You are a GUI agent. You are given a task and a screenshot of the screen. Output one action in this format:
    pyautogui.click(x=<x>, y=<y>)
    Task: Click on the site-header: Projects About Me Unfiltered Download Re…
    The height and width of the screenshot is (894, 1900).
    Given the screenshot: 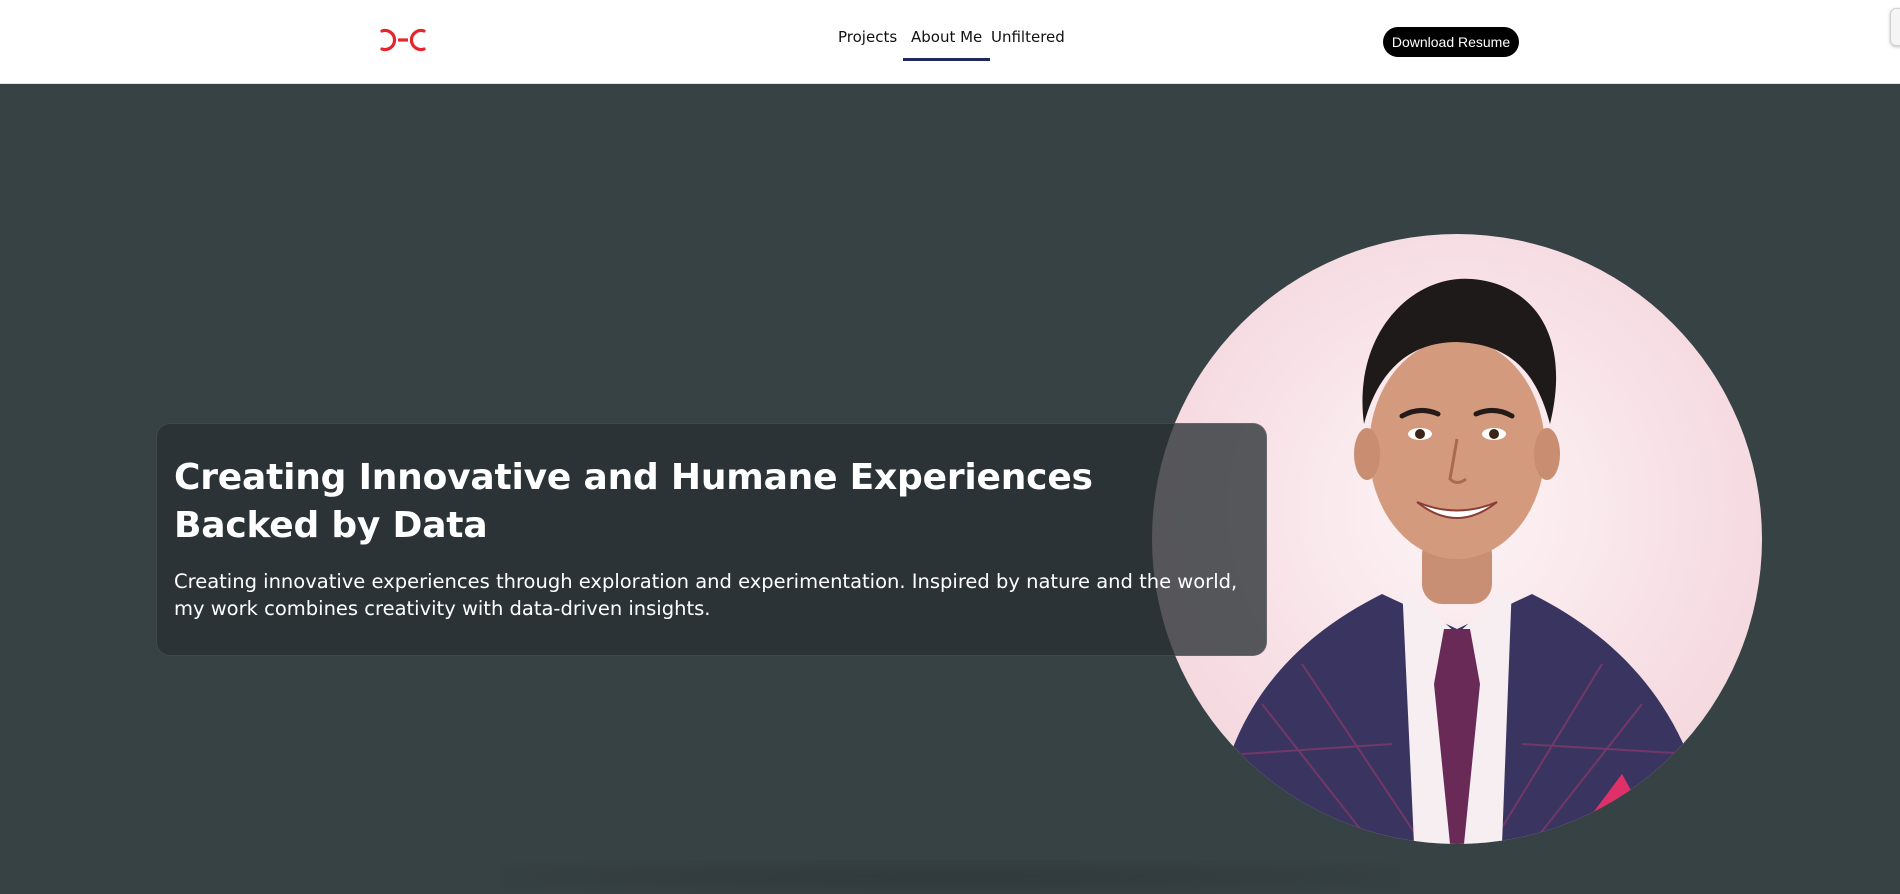 What is the action you would take?
    pyautogui.click(x=950, y=42)
    